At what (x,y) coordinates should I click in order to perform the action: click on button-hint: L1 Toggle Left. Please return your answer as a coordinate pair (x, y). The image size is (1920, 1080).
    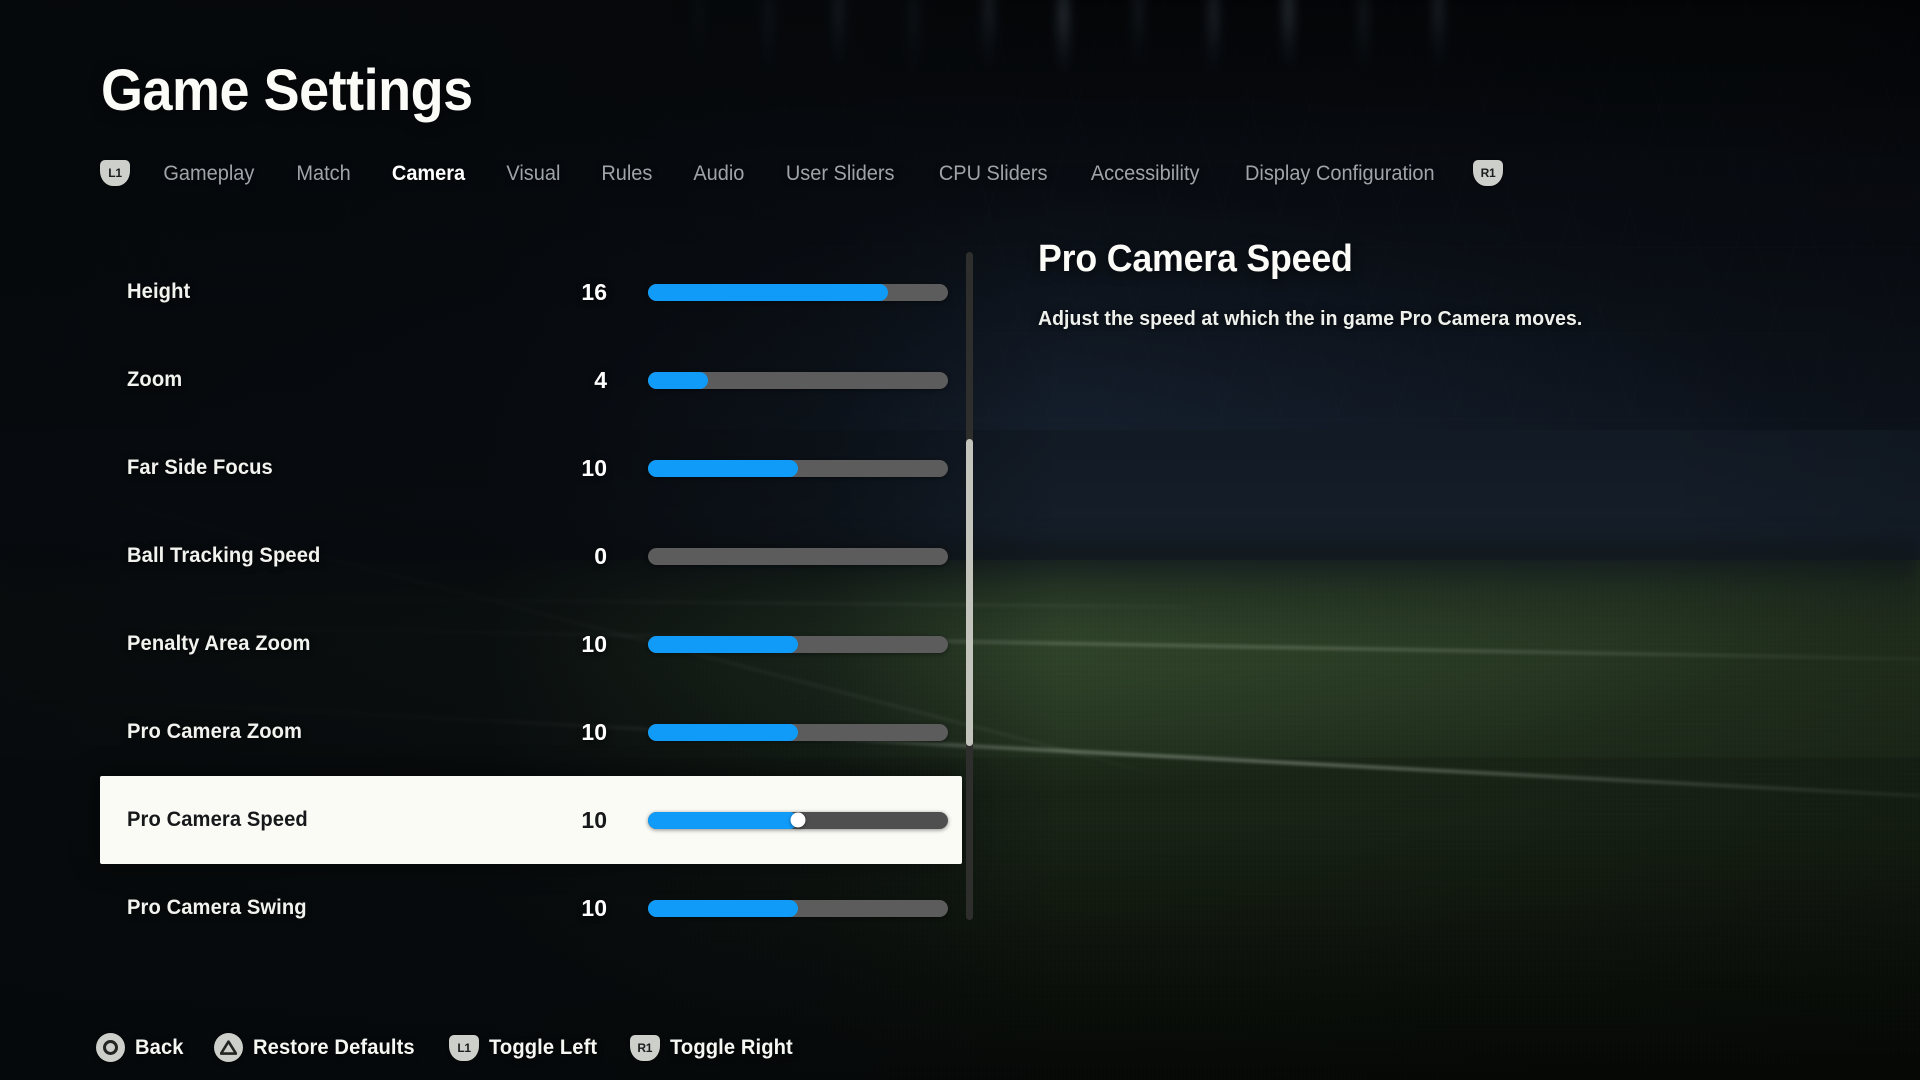
    Looking at the image, I should click on (525, 1047).